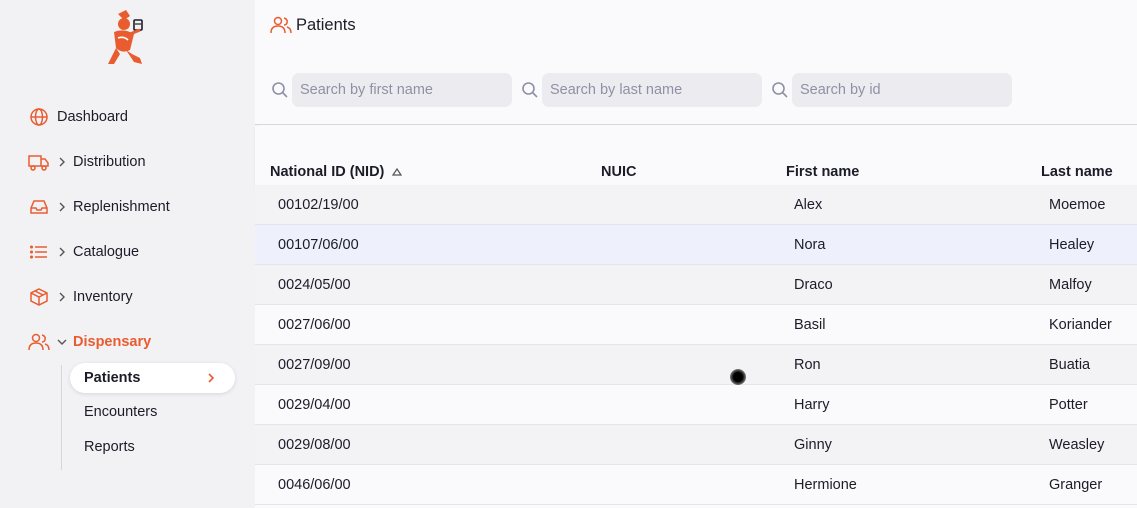 The image size is (1137, 508). Describe the element at coordinates (62, 342) in the screenshot. I see `chevron-down-icon` at that location.